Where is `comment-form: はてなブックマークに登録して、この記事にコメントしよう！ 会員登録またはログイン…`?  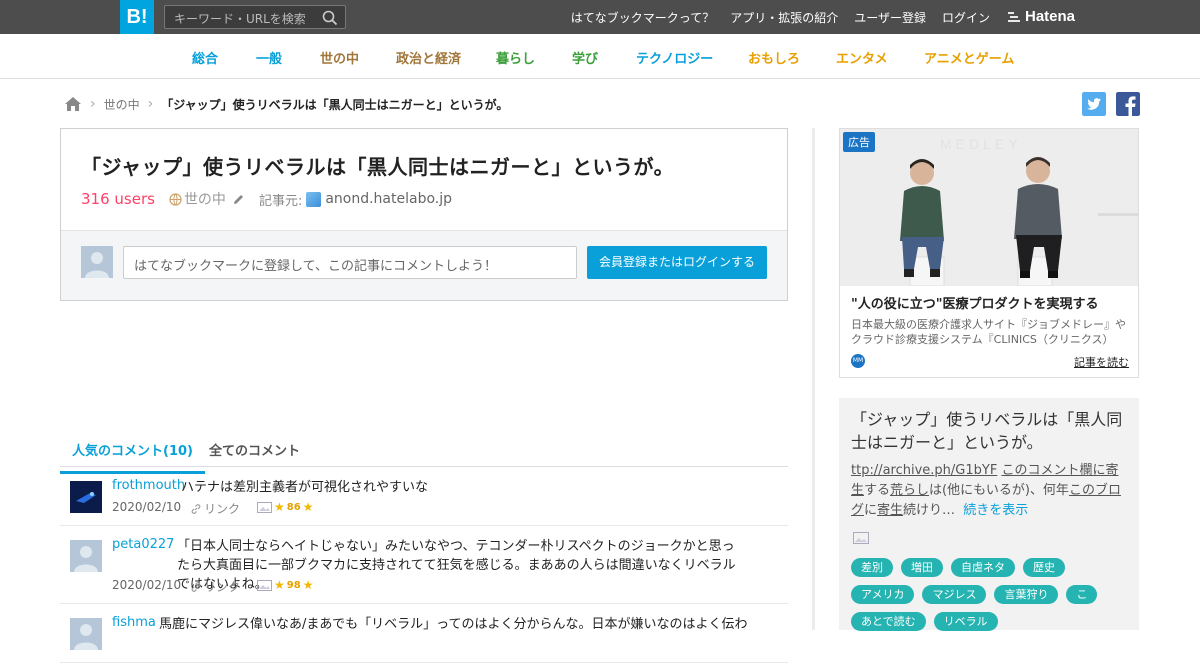
comment-form: はてなブックマークに登録して、この記事にコメントしよう！ 会員登録またはログイン… is located at coordinates (424, 265).